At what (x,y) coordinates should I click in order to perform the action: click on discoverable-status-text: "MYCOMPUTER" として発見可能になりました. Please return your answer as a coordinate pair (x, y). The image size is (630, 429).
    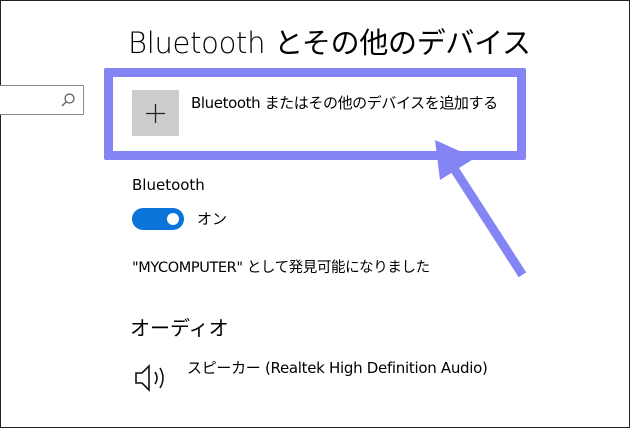
    Looking at the image, I should click on (281, 268).